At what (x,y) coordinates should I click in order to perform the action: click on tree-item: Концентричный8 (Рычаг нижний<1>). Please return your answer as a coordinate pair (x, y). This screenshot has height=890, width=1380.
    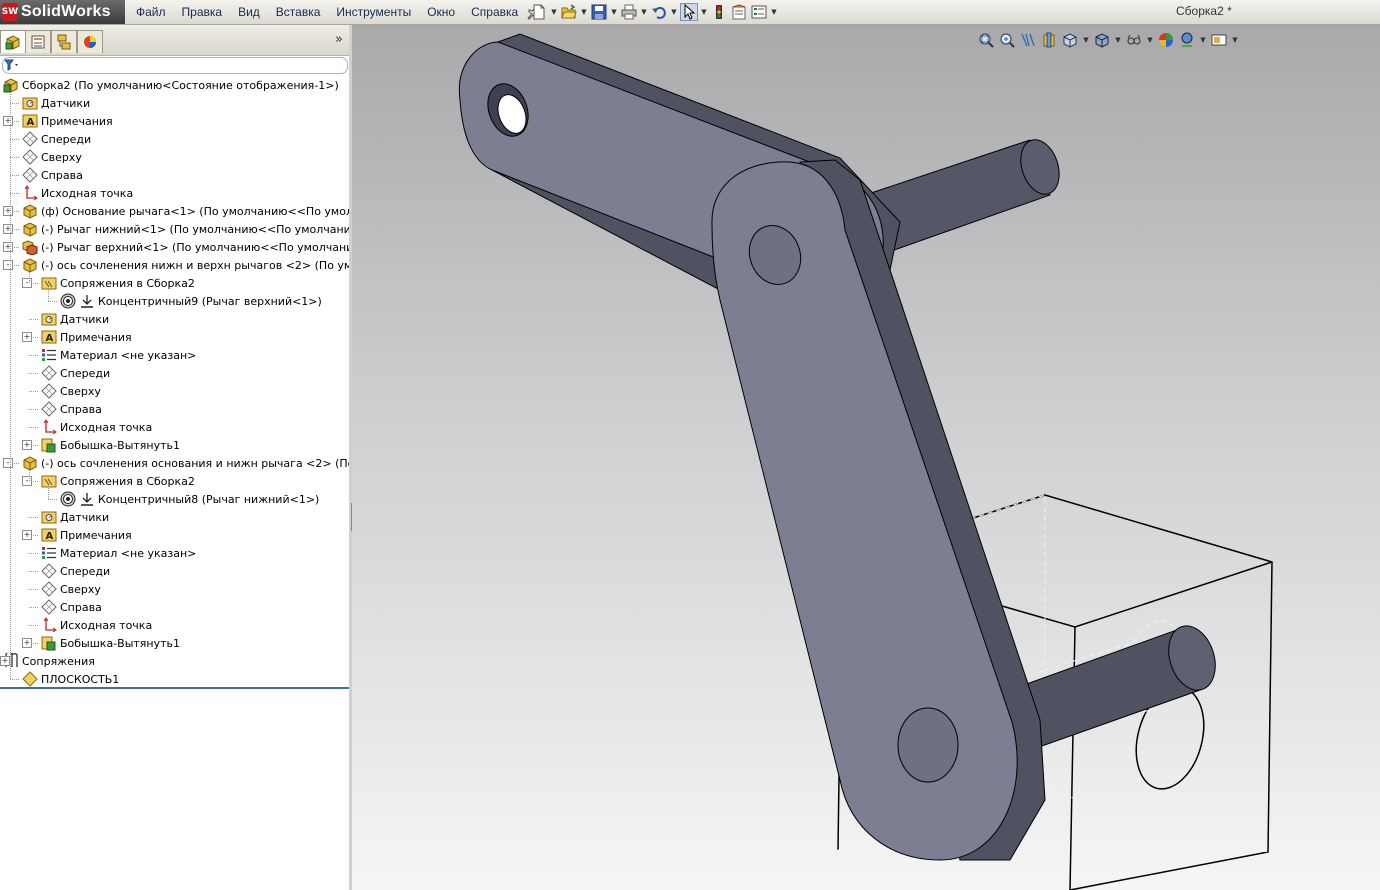
    Looking at the image, I should click on (189, 499).